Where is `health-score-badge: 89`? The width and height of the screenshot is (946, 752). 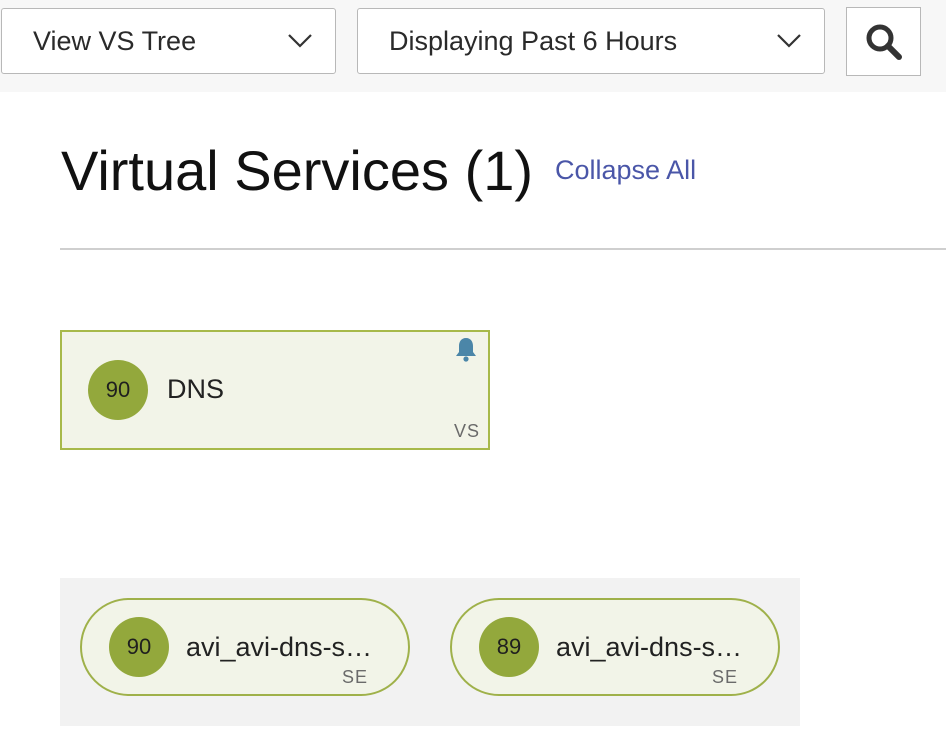 health-score-badge: 89 is located at coordinates (509, 647).